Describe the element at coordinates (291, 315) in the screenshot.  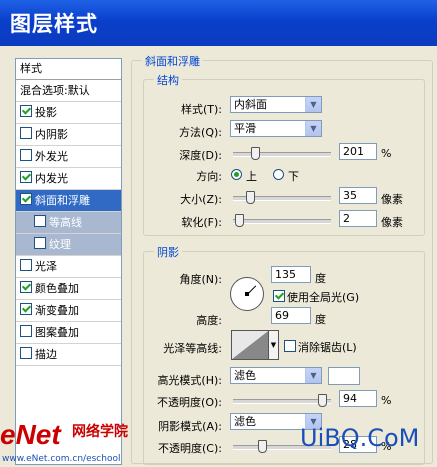
I see `altitude-input: 69` at that location.